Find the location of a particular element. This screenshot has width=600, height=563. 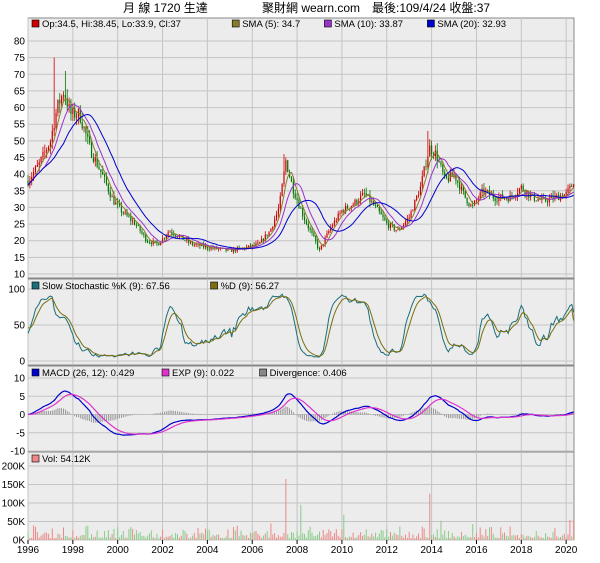

macd-ytick-label: 0 is located at coordinates (22, 415).